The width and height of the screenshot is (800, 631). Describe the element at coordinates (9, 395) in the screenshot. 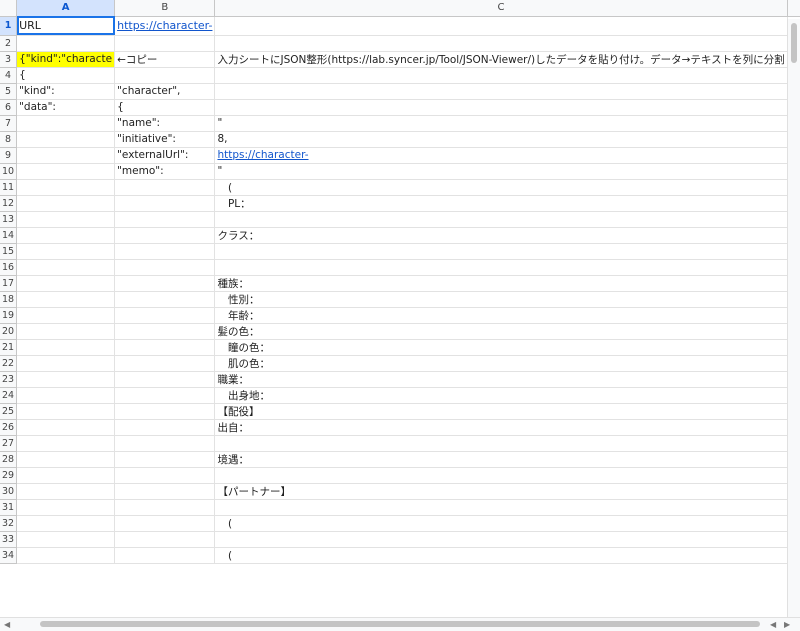

I see `row-header-24: 24` at that location.